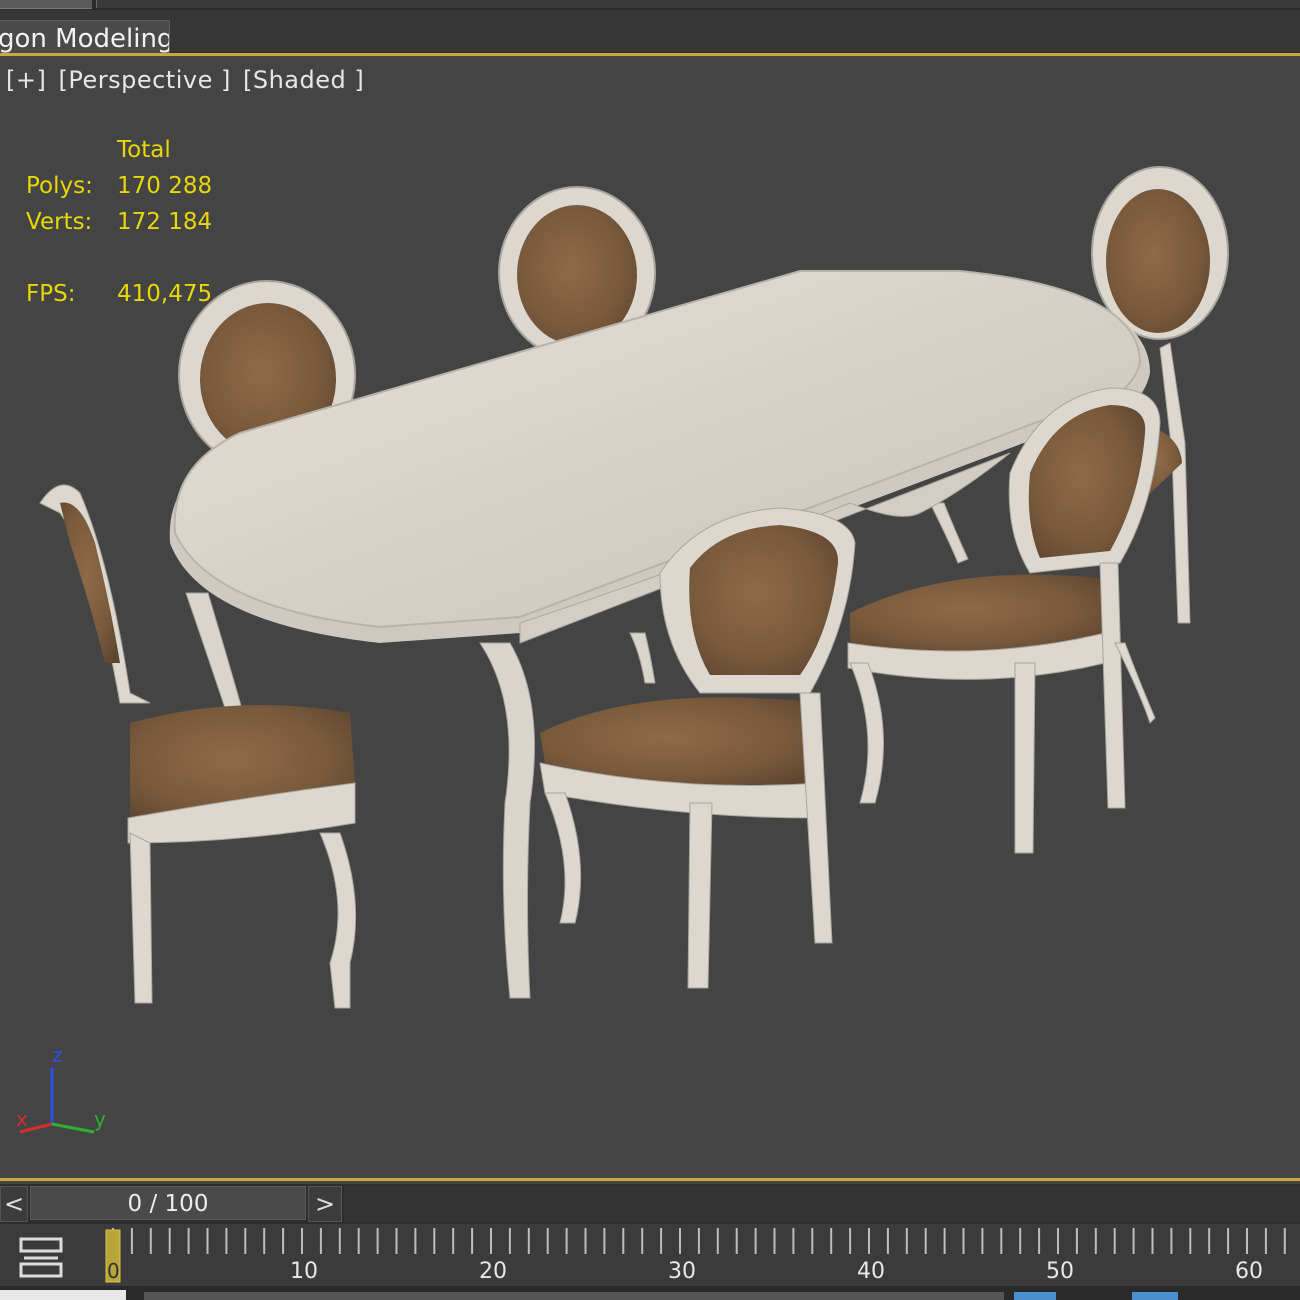 The height and width of the screenshot is (1300, 1300). I want to click on status-button-left, so click(1035, 1296).